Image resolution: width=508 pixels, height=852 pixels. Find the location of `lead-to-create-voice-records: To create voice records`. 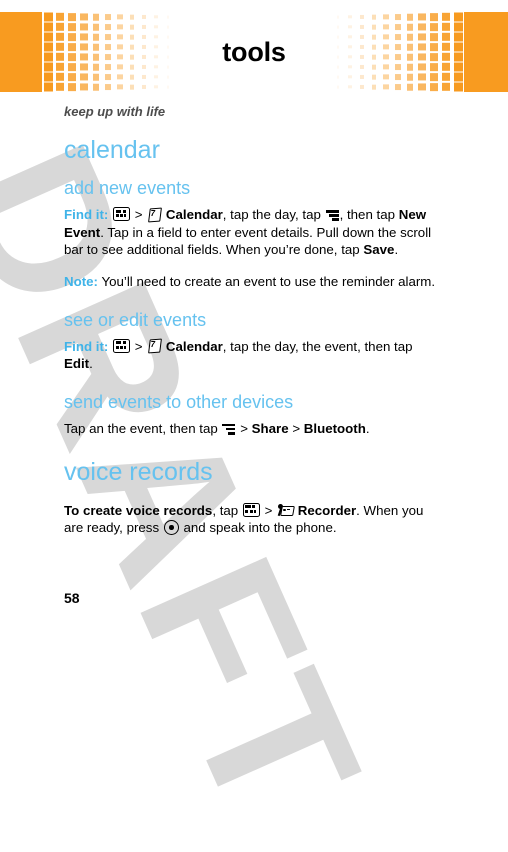

lead-to-create-voice-records: To create voice records is located at coordinates (138, 510).